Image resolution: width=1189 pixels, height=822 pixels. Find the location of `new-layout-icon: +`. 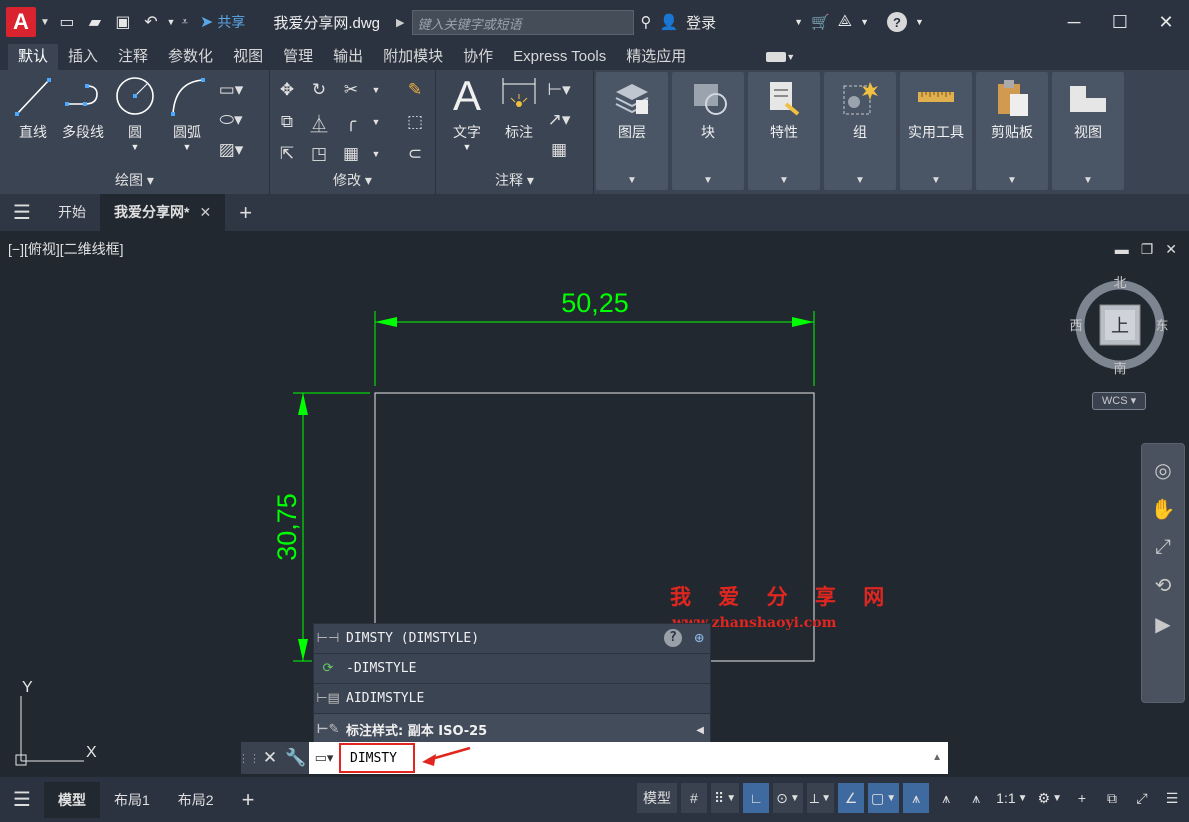

new-layout-icon: + is located at coordinates (248, 800).